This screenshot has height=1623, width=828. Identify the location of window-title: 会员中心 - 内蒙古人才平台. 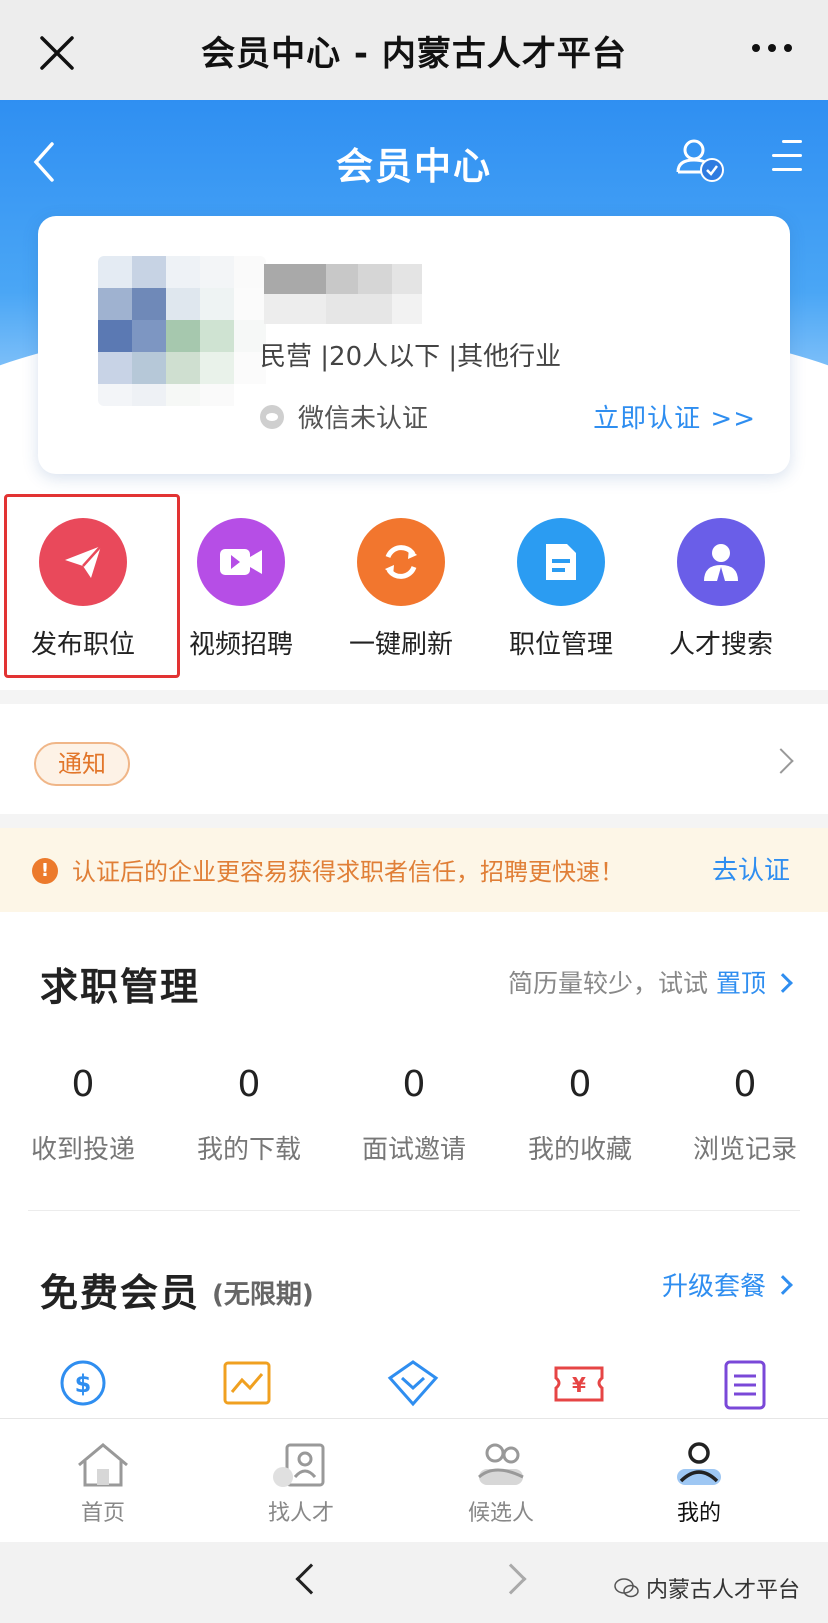
(414, 53).